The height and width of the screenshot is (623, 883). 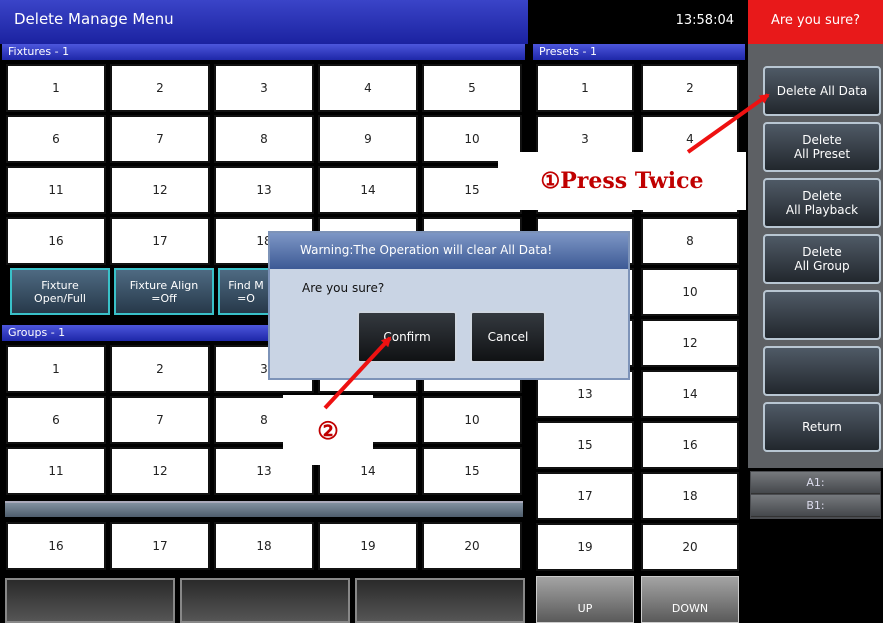 What do you see at coordinates (56, 471) in the screenshot?
I see `groups-cell: 11` at bounding box center [56, 471].